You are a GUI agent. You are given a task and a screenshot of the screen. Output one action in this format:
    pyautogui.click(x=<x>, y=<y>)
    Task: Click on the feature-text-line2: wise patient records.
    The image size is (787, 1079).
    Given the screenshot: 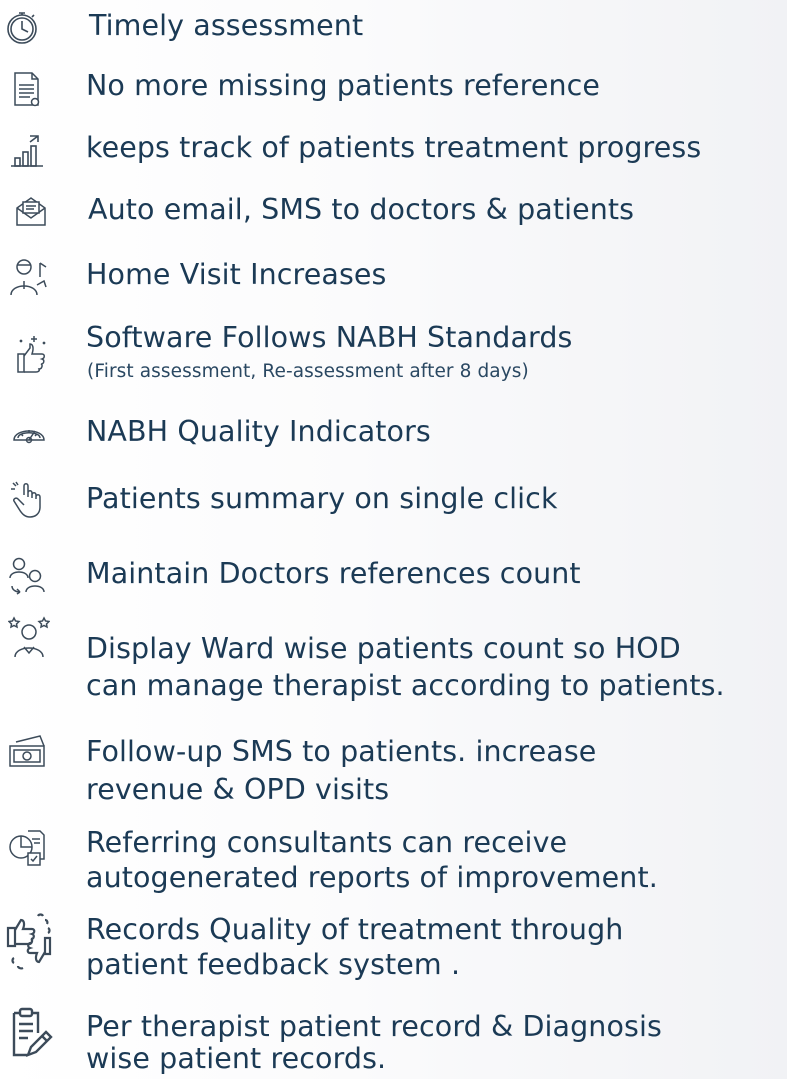 What is the action you would take?
    pyautogui.click(x=236, y=1058)
    